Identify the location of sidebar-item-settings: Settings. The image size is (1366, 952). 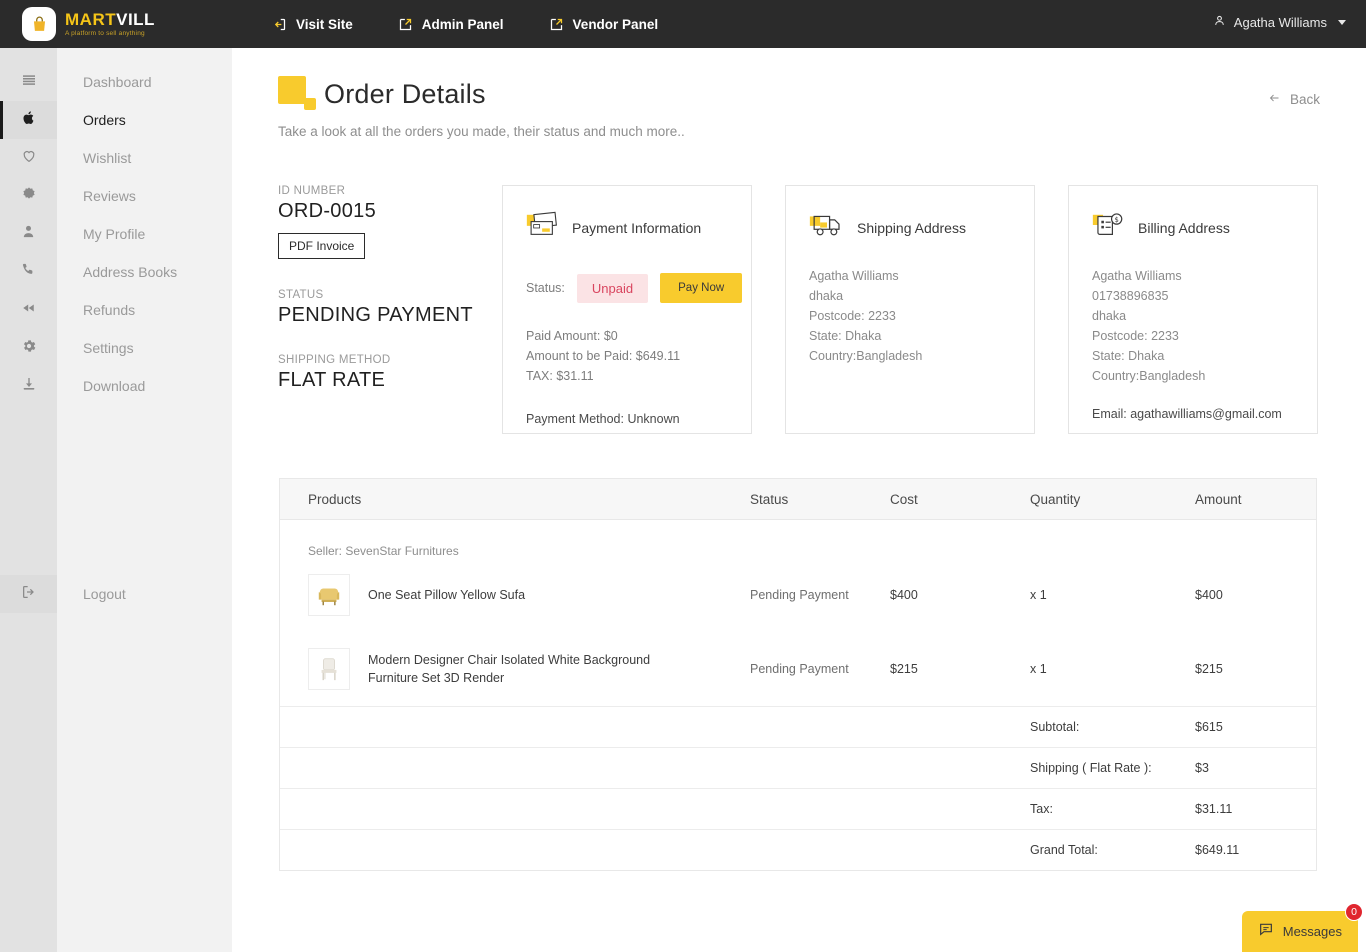
(144, 348).